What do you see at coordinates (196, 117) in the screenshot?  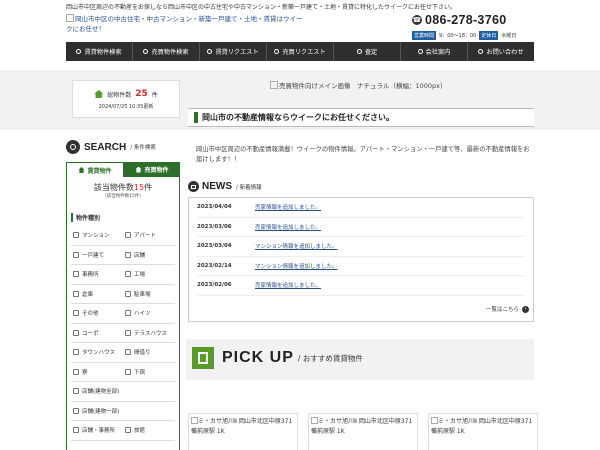 I see `heading-bar` at bounding box center [196, 117].